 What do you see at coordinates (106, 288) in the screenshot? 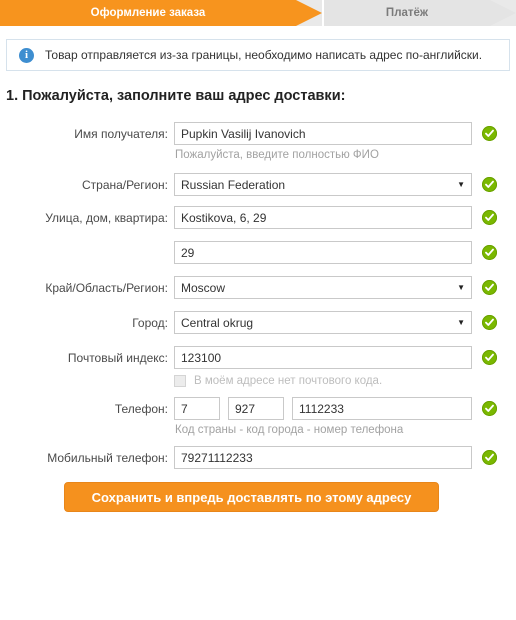
I see `region-label: Край/Область/Регион:` at bounding box center [106, 288].